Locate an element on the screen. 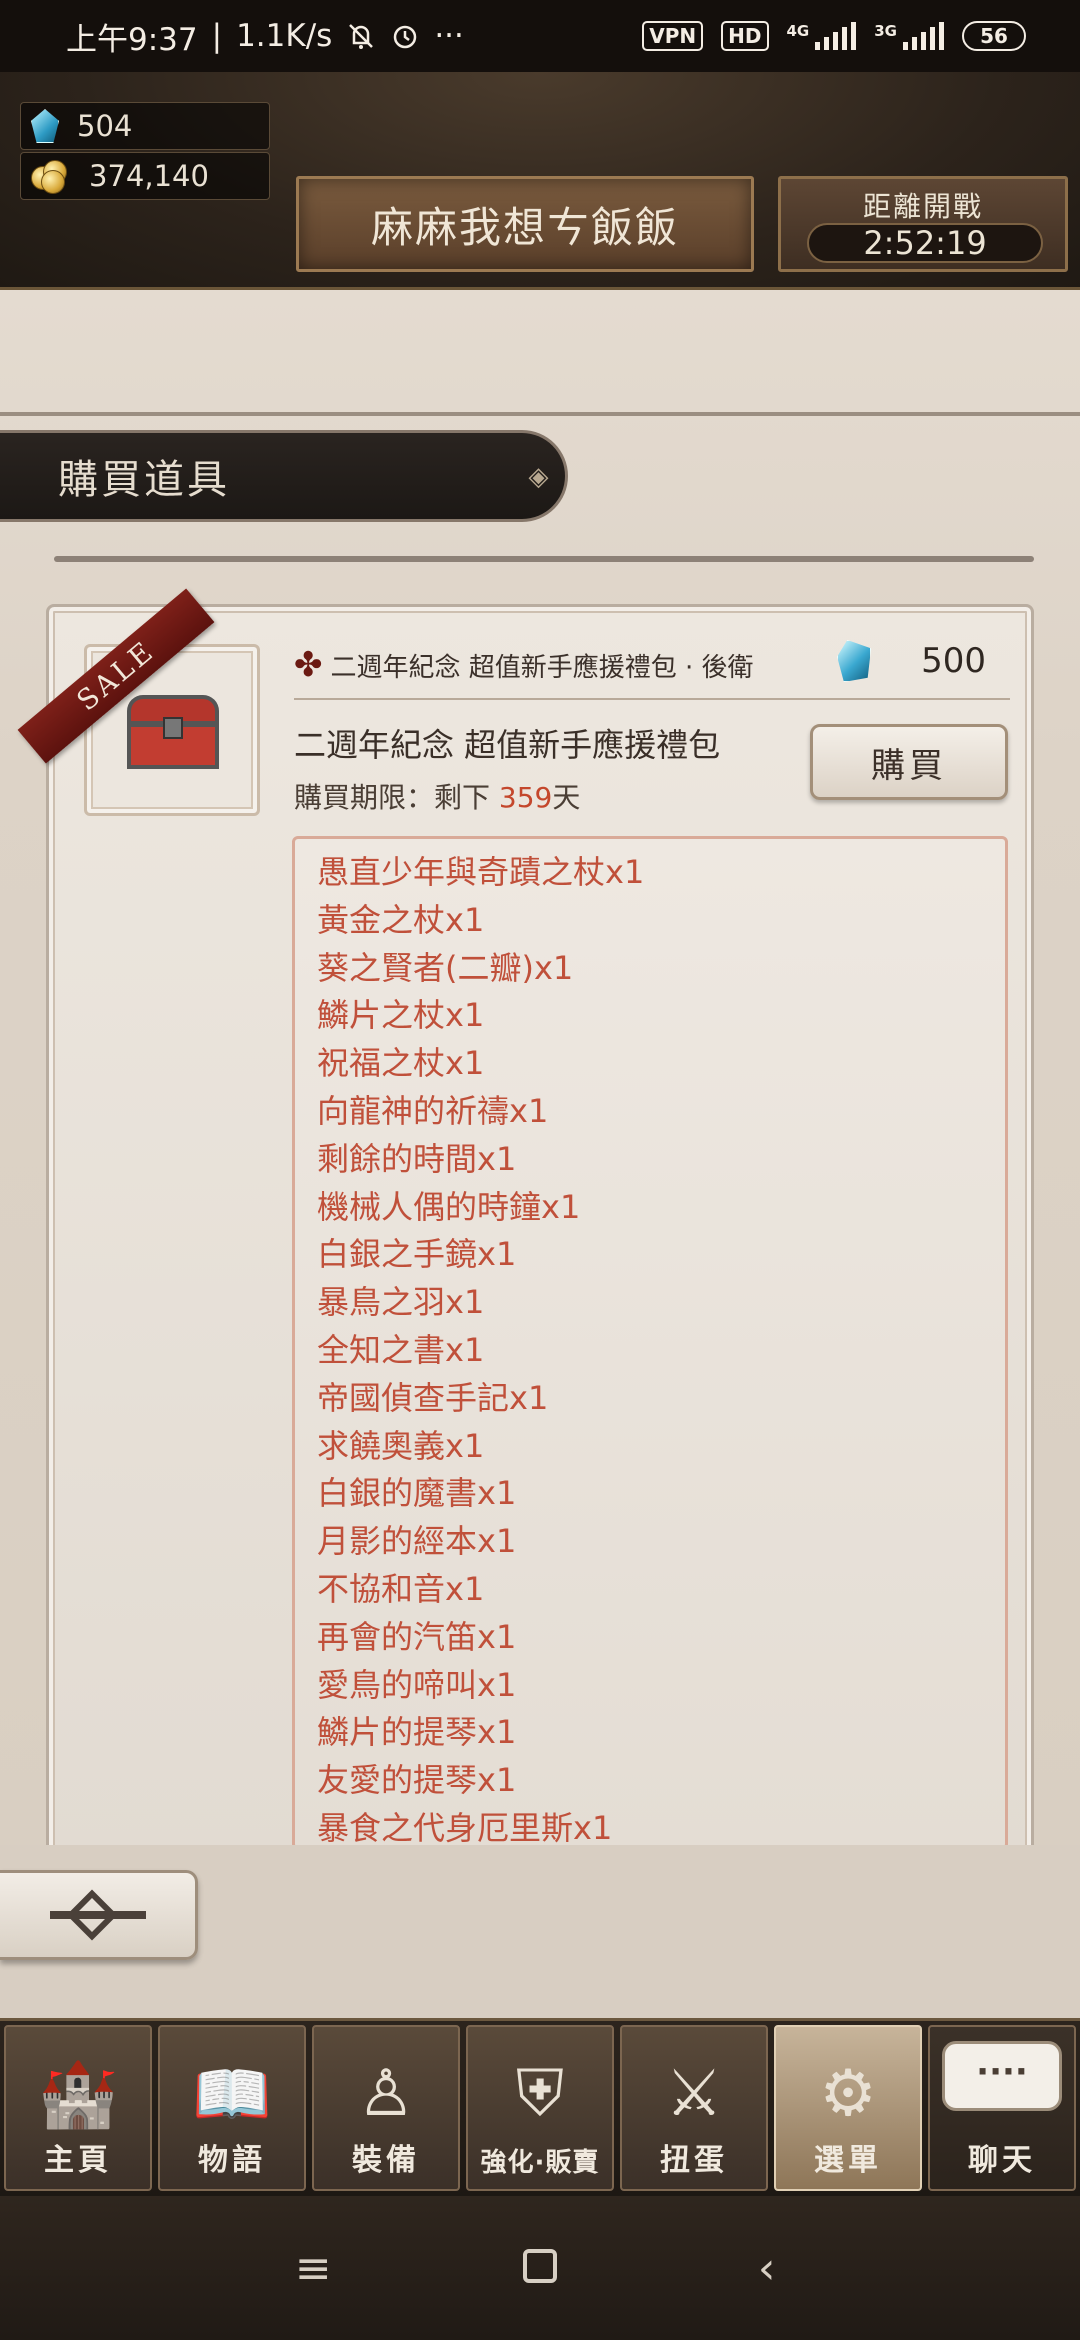  list-item: 鱗片之杖x1 is located at coordinates (401, 1015).